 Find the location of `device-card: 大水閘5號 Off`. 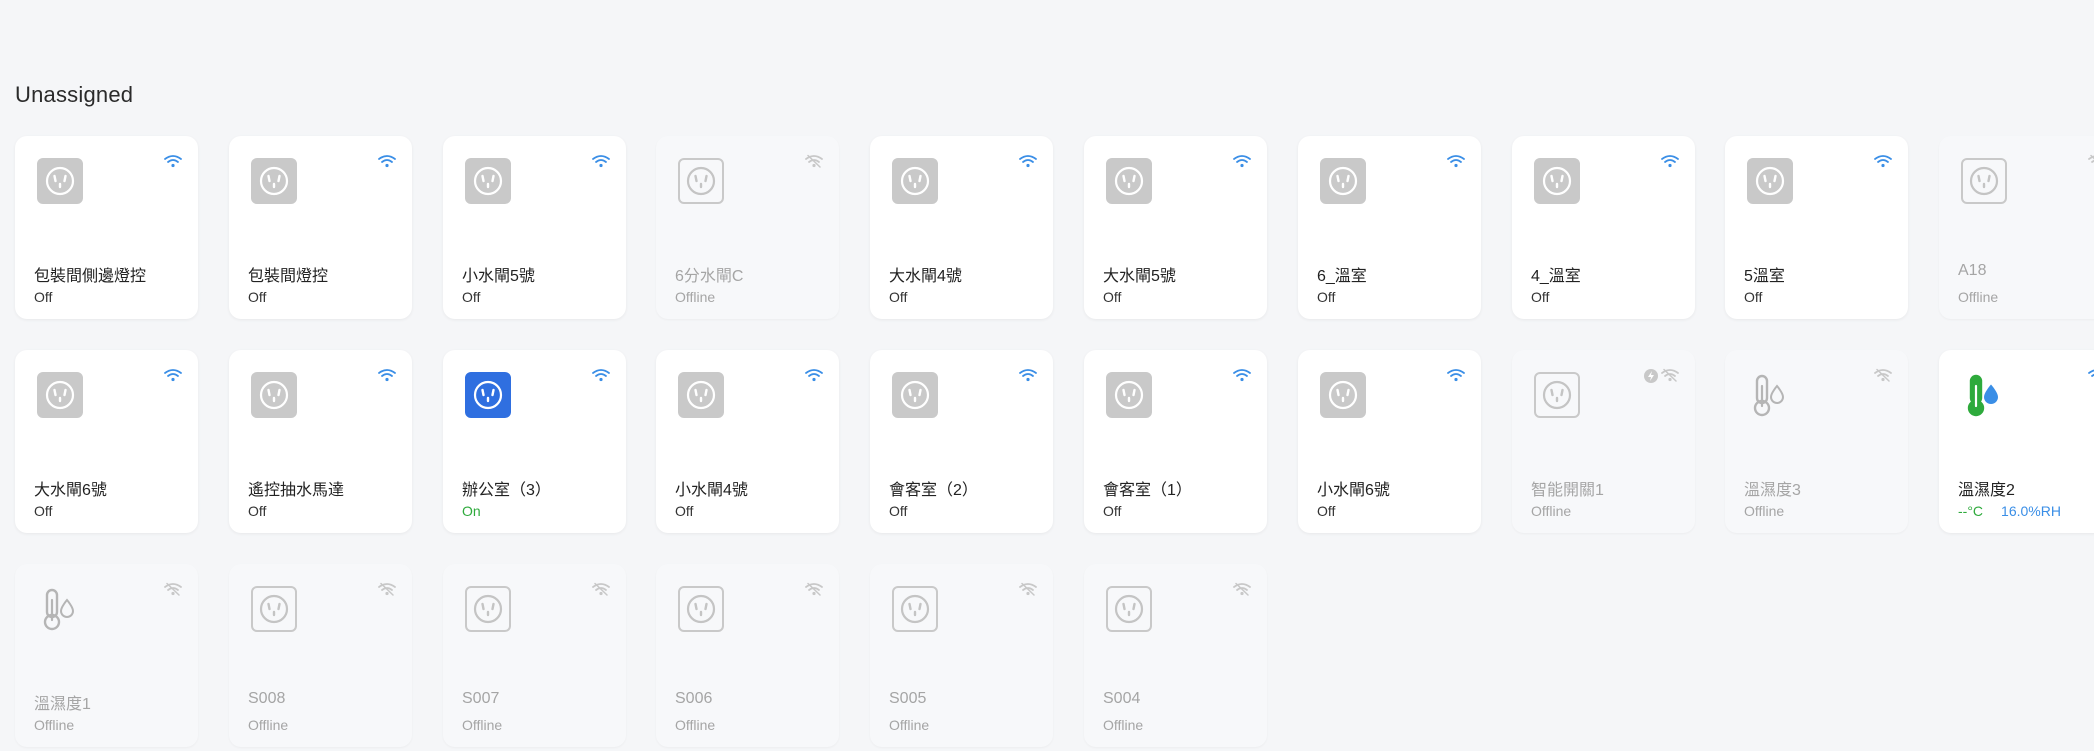

device-card: 大水閘5號 Off is located at coordinates (1175, 227).